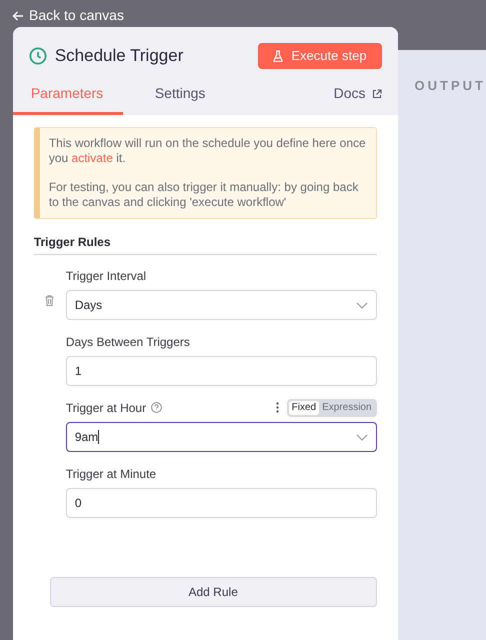  I want to click on input-field: 0, so click(221, 503).